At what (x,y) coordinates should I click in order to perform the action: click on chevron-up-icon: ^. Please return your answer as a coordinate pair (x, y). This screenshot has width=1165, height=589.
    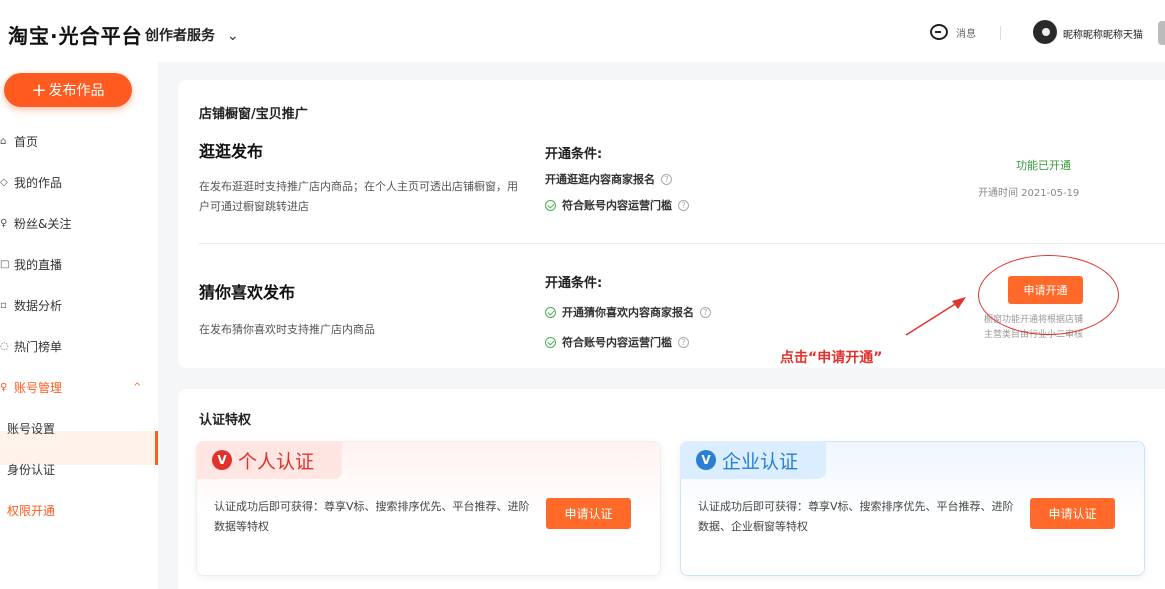
    Looking at the image, I should click on (137, 387).